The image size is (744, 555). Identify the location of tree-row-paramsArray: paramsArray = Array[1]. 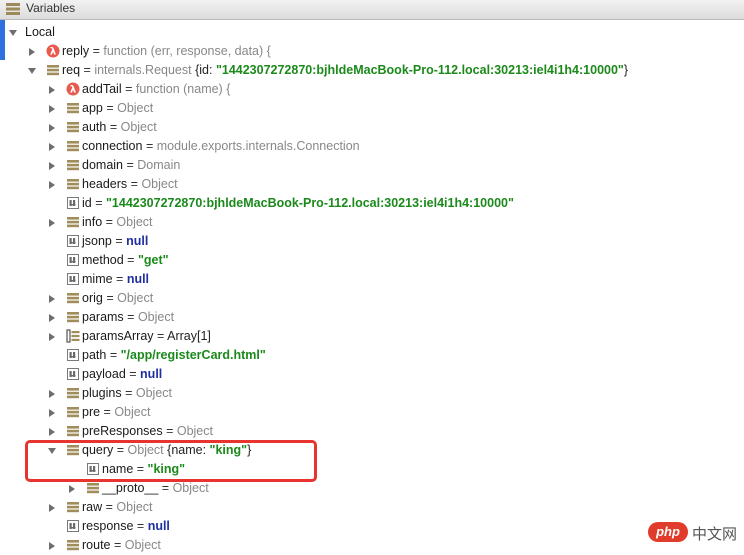
(372, 336).